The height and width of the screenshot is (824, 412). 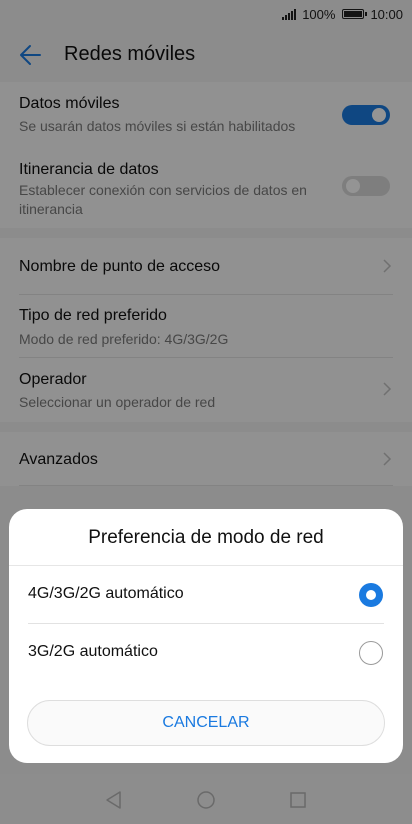 I want to click on recents-square-icon, so click(x=298, y=800).